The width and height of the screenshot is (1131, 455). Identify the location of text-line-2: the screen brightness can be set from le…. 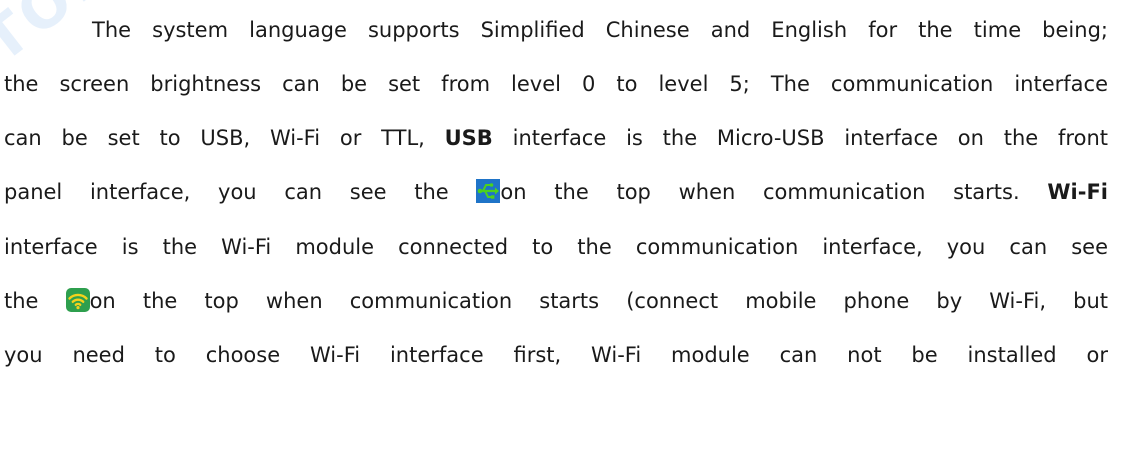
(565, 84).